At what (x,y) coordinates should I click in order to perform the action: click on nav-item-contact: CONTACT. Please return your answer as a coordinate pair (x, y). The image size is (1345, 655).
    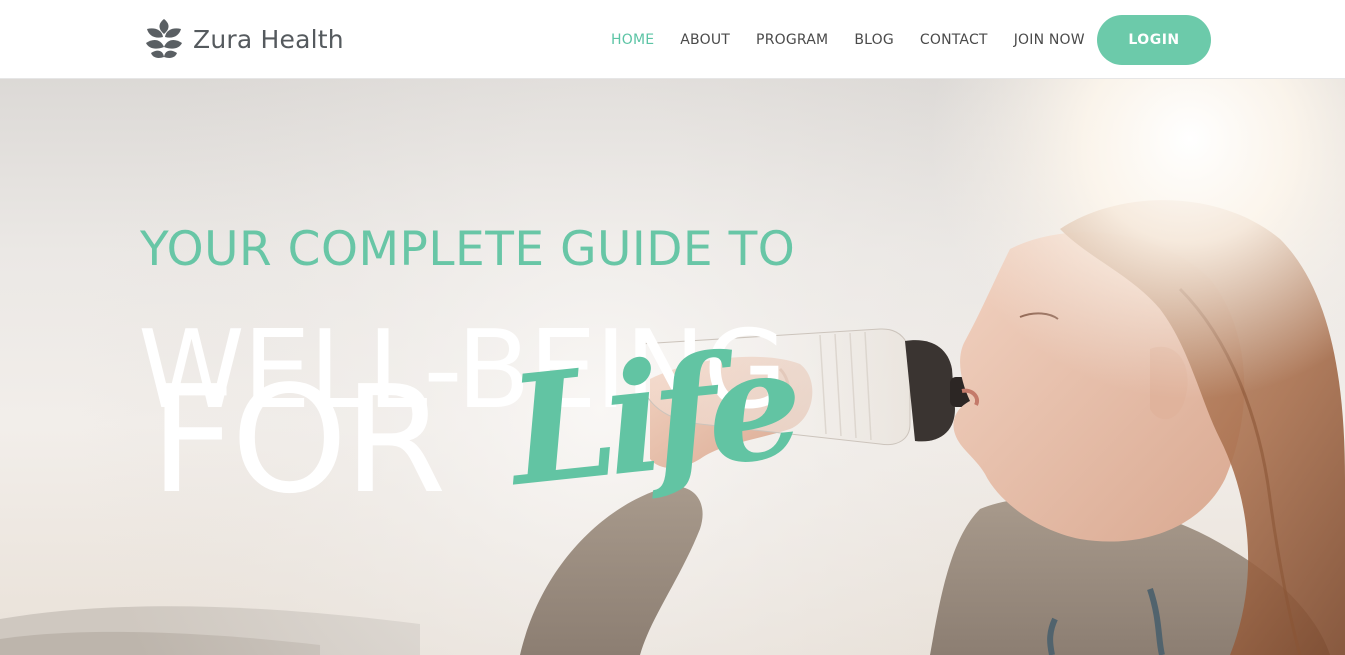
    Looking at the image, I should click on (954, 40).